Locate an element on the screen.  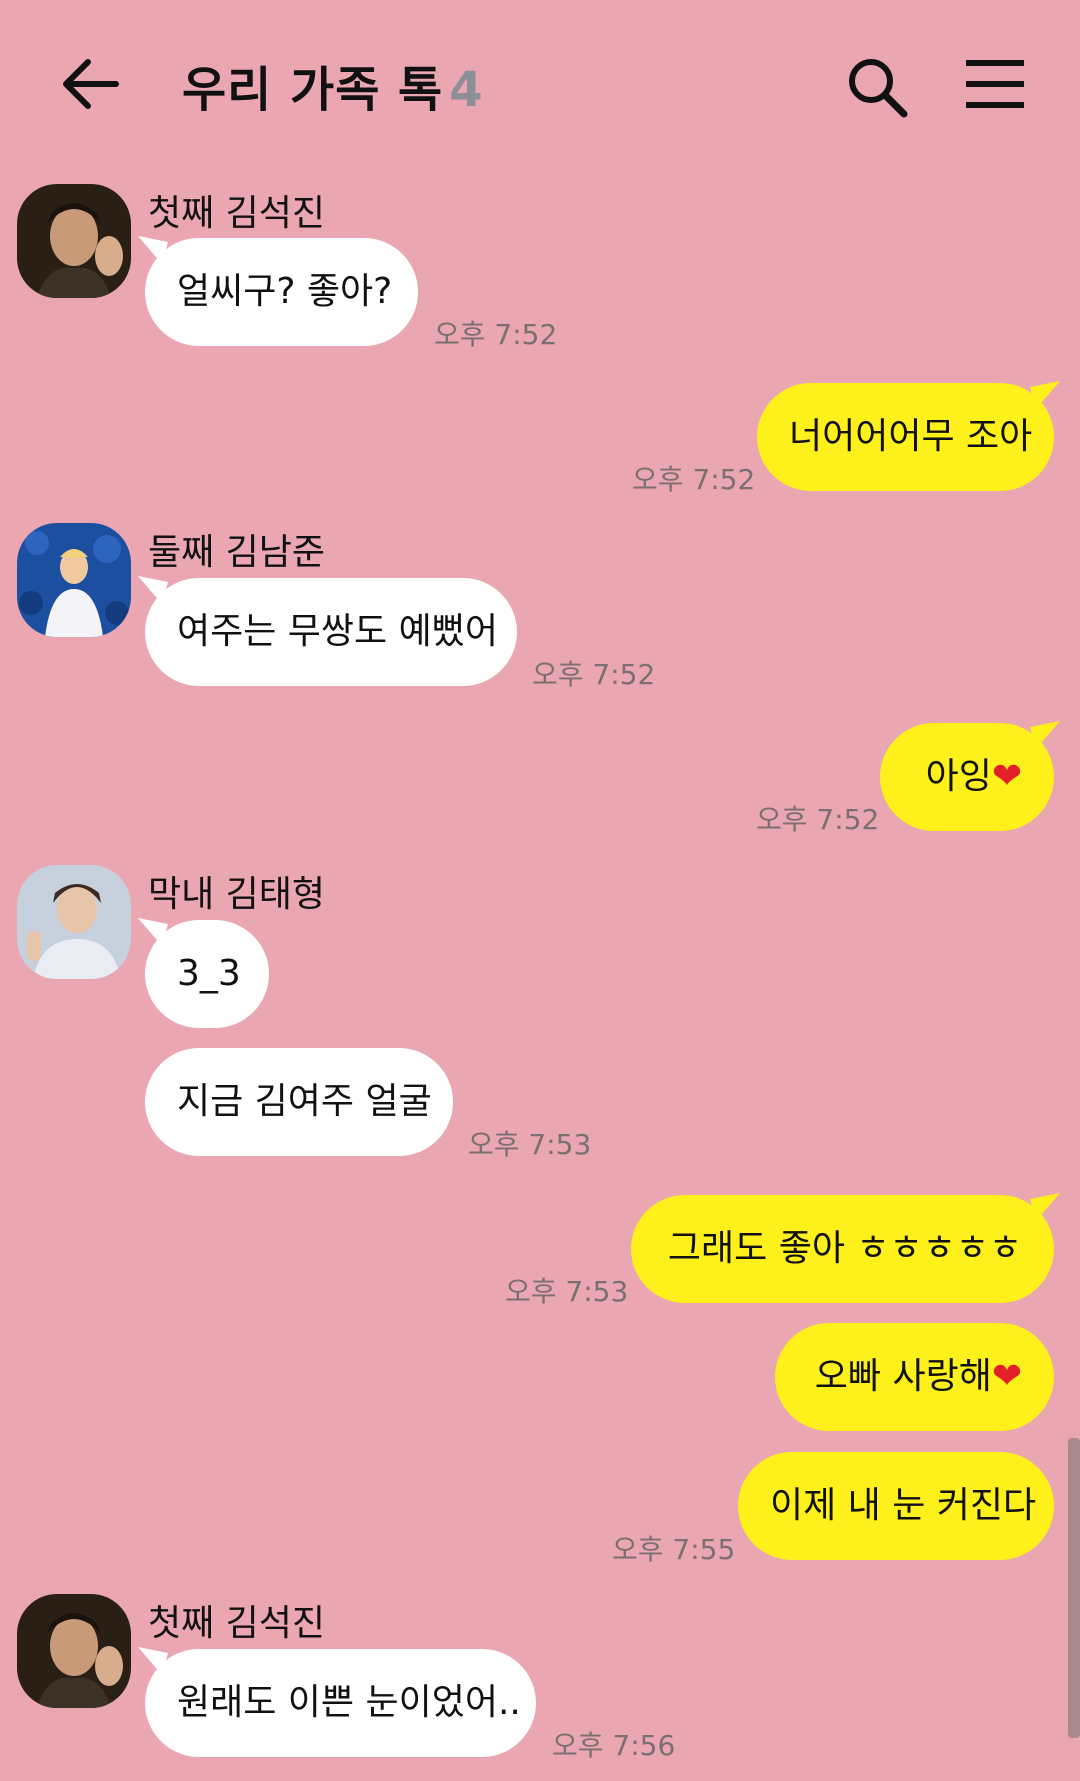
avatar-kim-namjoon is located at coordinates (74, 580).